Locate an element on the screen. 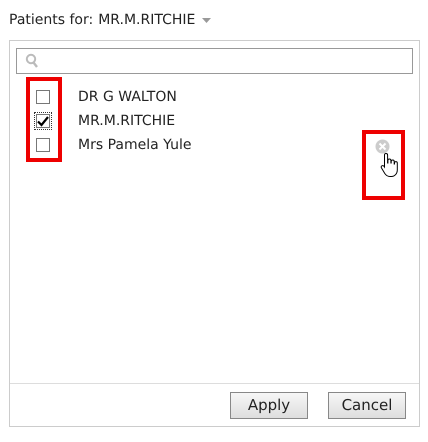  dropdown-caret-icon is located at coordinates (207, 20).